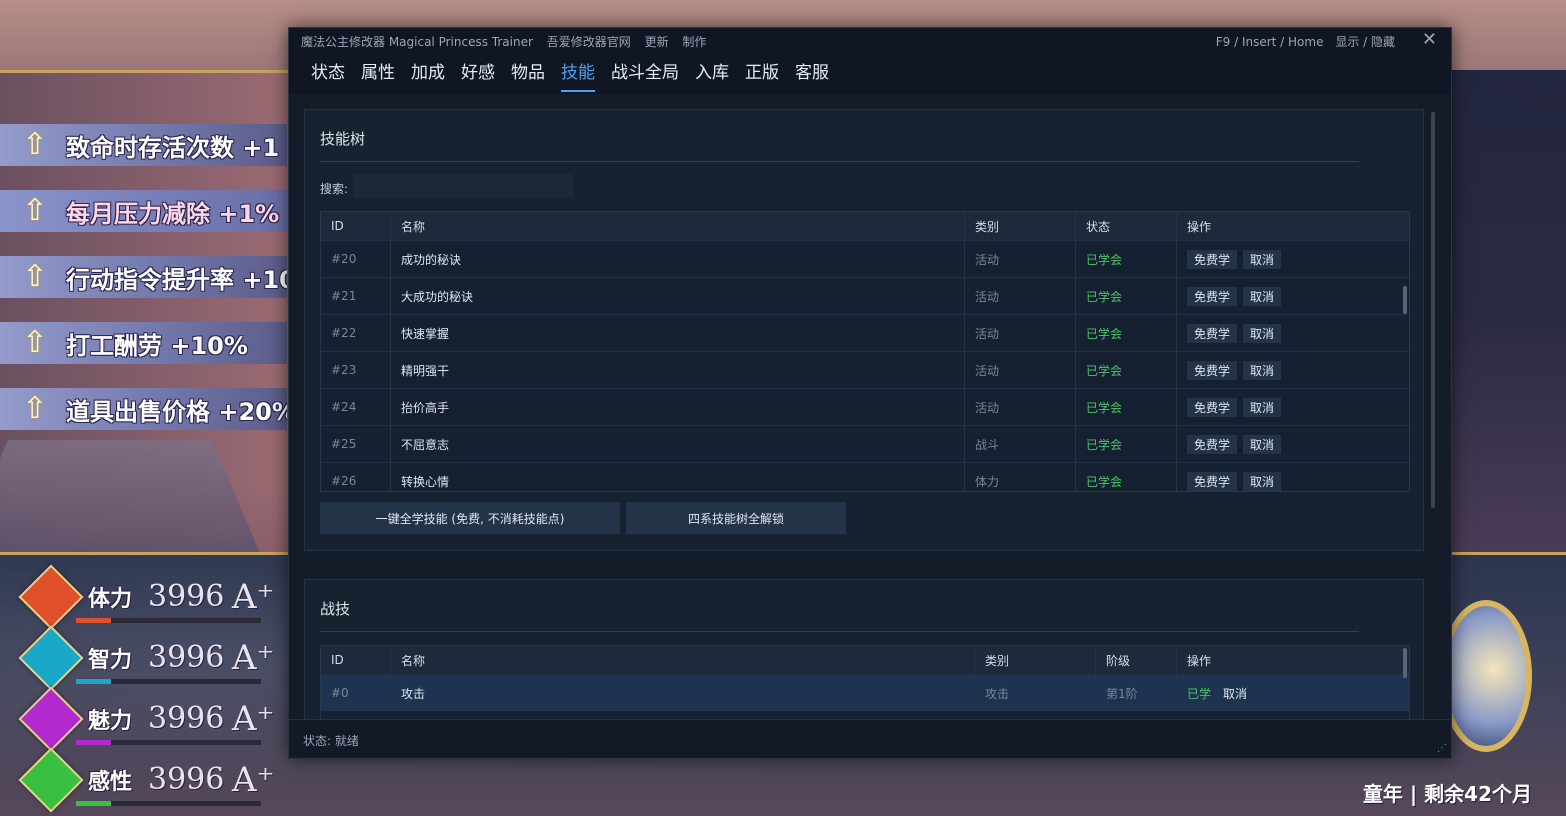  I want to click on buff-item: ⇧ 每月压力减除 +1%, so click(143, 211).